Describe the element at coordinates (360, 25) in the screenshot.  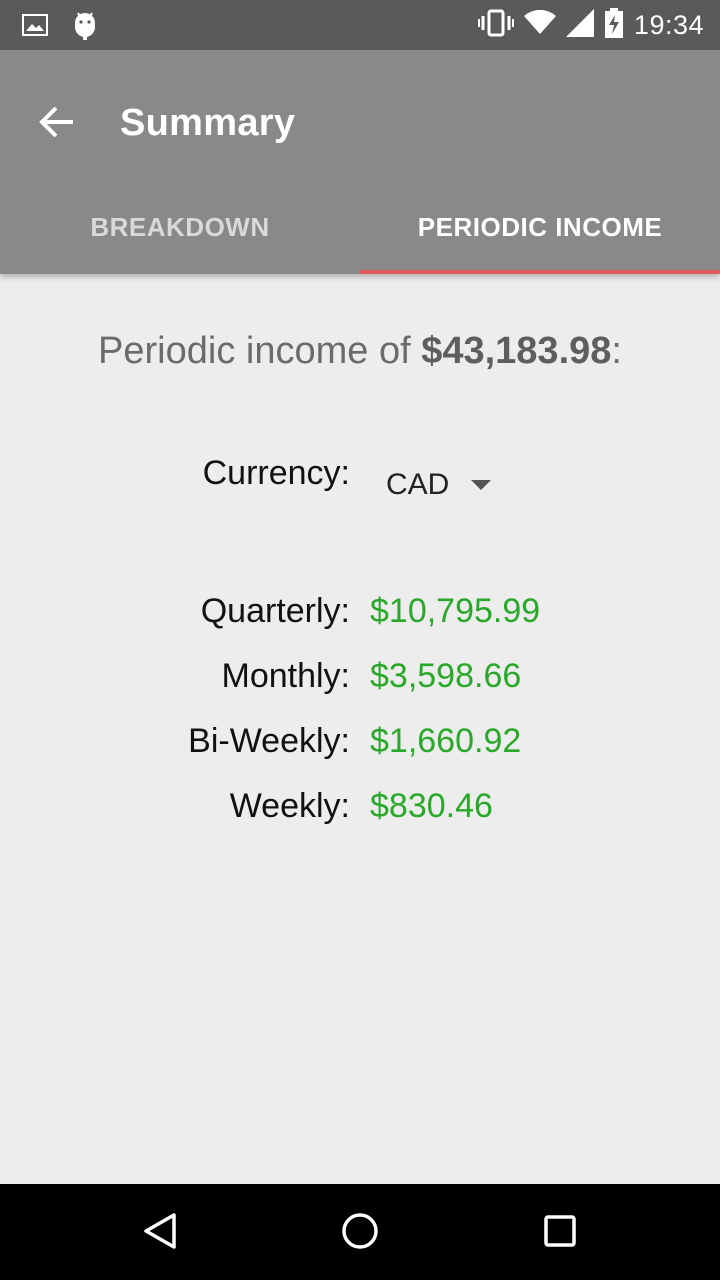
I see `status-bar: 19:34` at that location.